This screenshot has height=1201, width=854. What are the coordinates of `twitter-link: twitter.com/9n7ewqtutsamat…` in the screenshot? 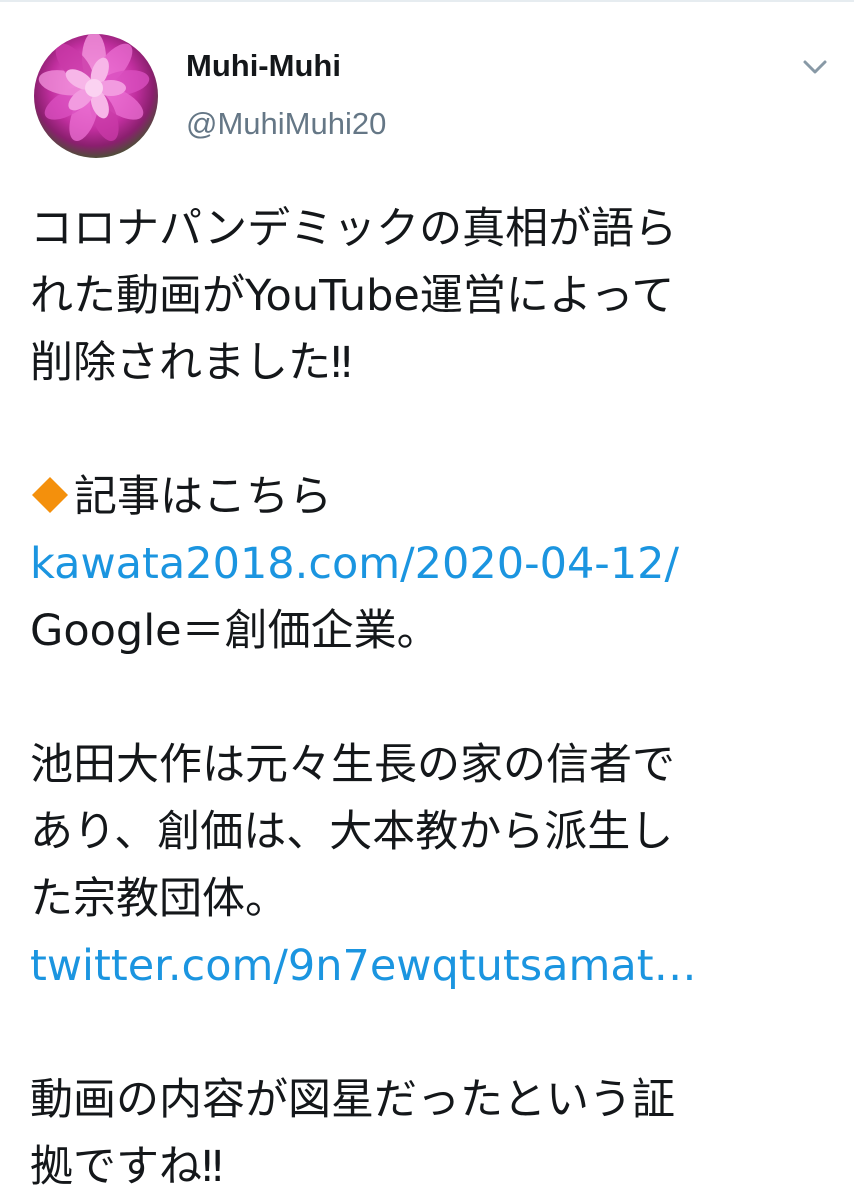 It's located at (363, 966).